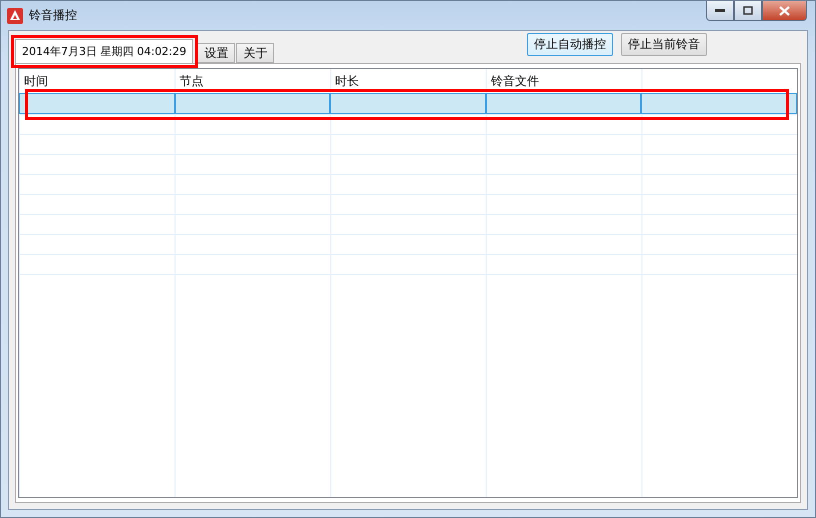  Describe the element at coordinates (514, 81) in the screenshot. I see `column-header: 铃音文件` at that location.